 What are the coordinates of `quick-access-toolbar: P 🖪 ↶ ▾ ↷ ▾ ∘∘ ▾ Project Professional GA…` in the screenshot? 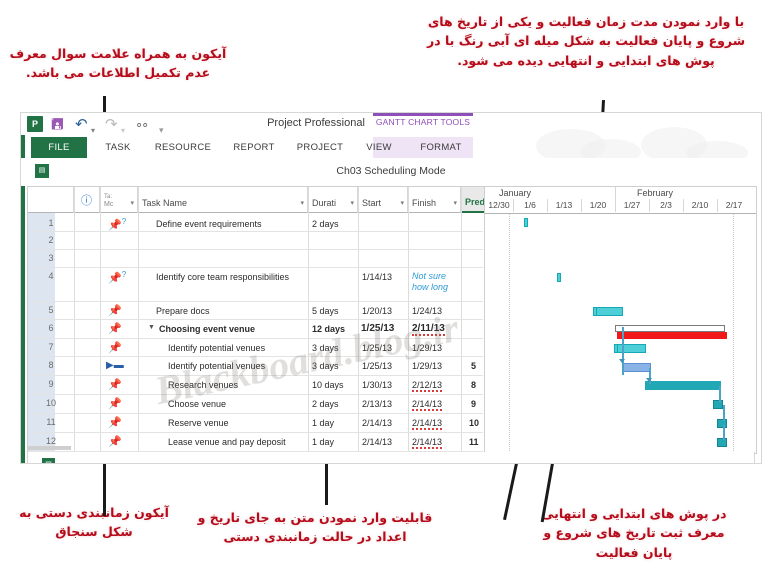 It's located at (391, 125).